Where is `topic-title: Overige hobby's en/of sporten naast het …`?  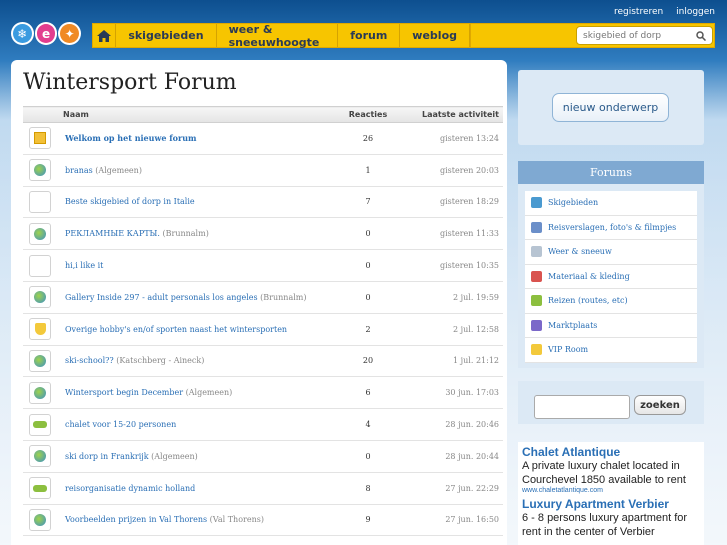
topic-title: Overige hobby's en/of sporten naast het … is located at coordinates (176, 329).